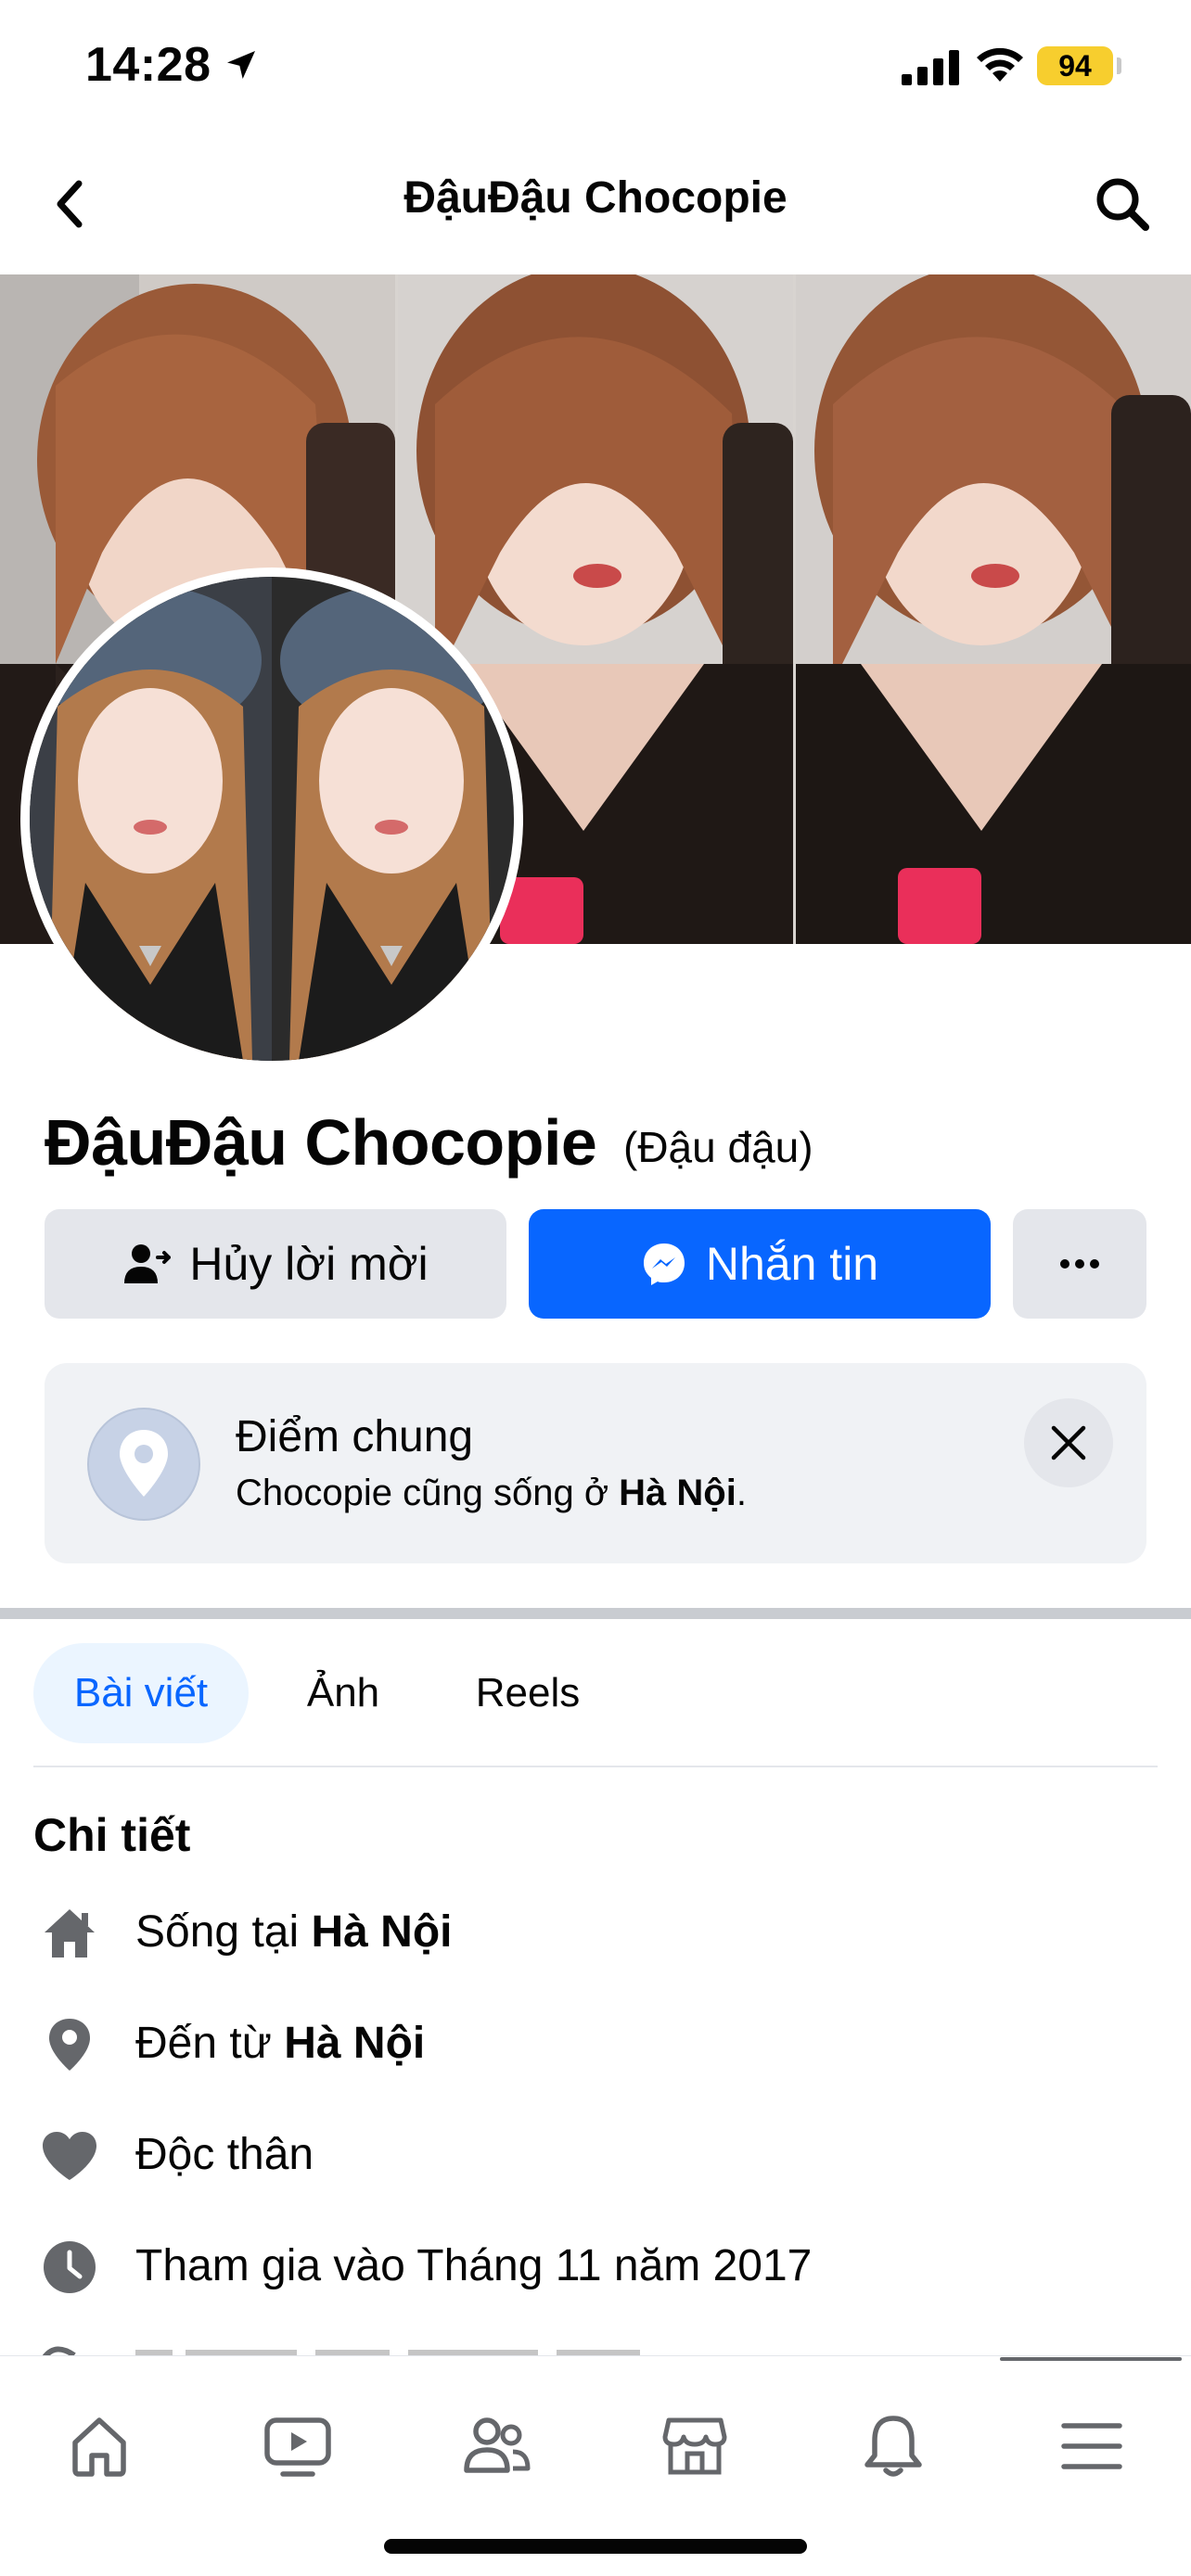 The image size is (1191, 2576). What do you see at coordinates (1000, 64) in the screenshot?
I see `wifi-icon` at bounding box center [1000, 64].